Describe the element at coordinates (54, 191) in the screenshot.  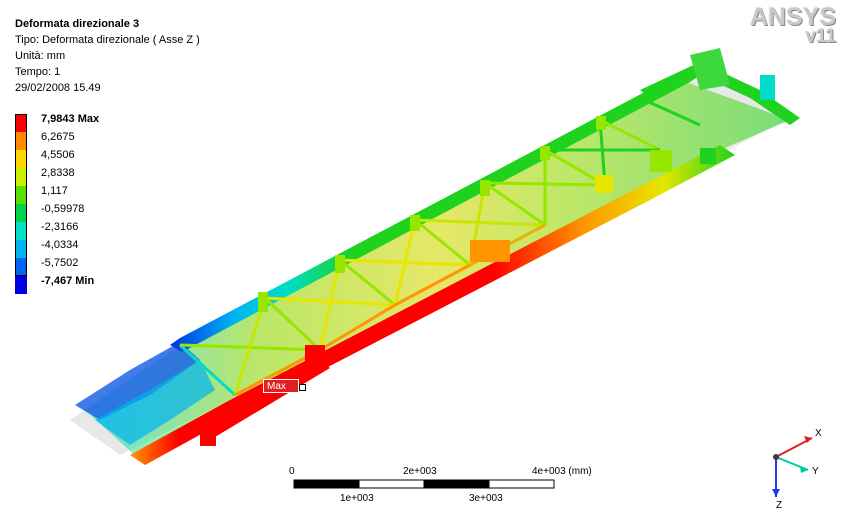
I see `legend-value: 1,117` at that location.